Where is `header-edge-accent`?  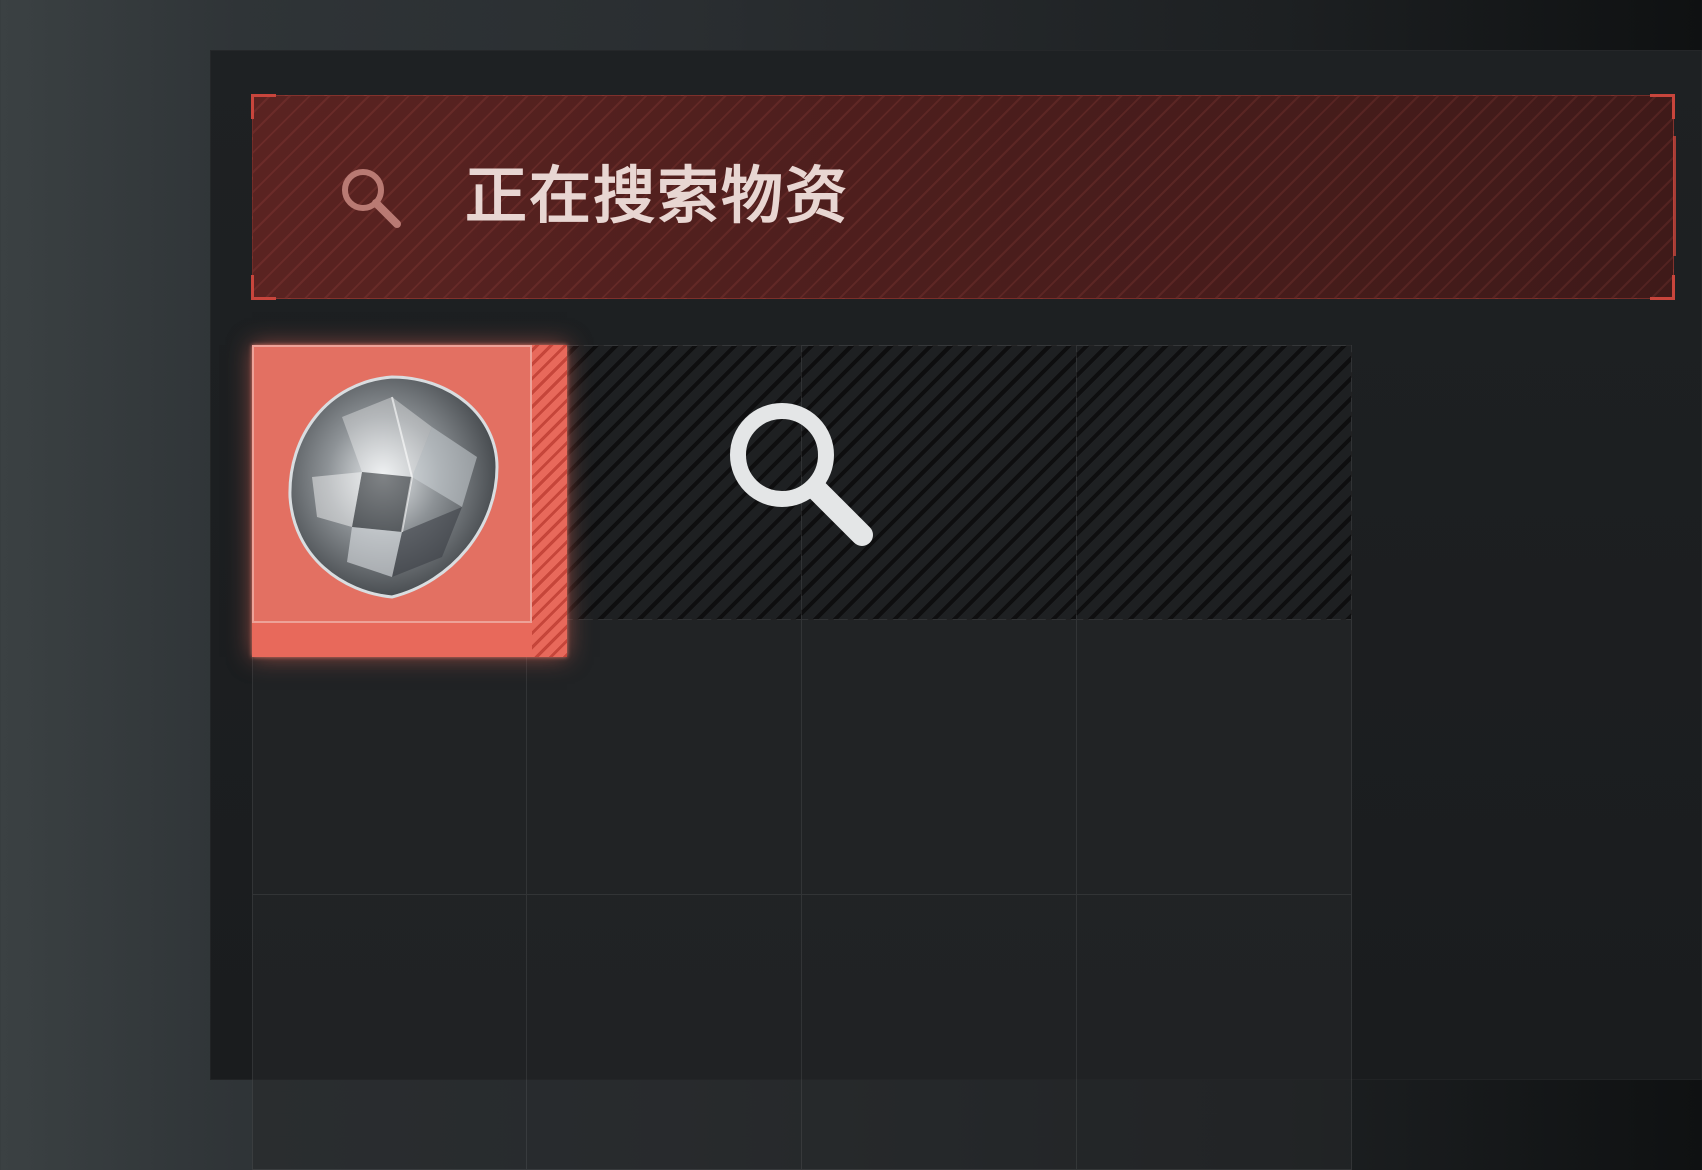 header-edge-accent is located at coordinates (1674, 196).